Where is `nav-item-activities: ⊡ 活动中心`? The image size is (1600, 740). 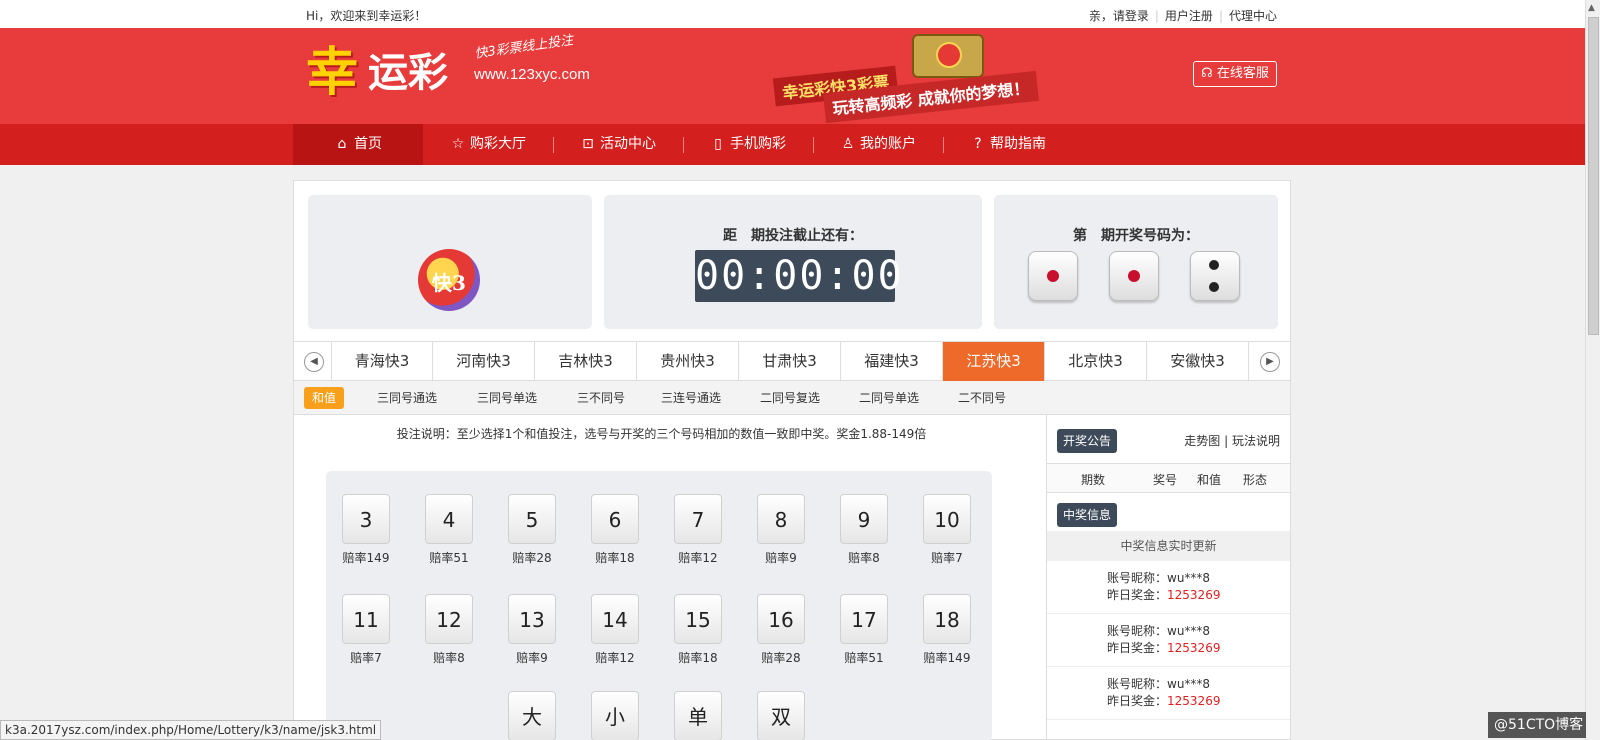
nav-item-activities: ⊡ 活动中心 is located at coordinates (618, 144).